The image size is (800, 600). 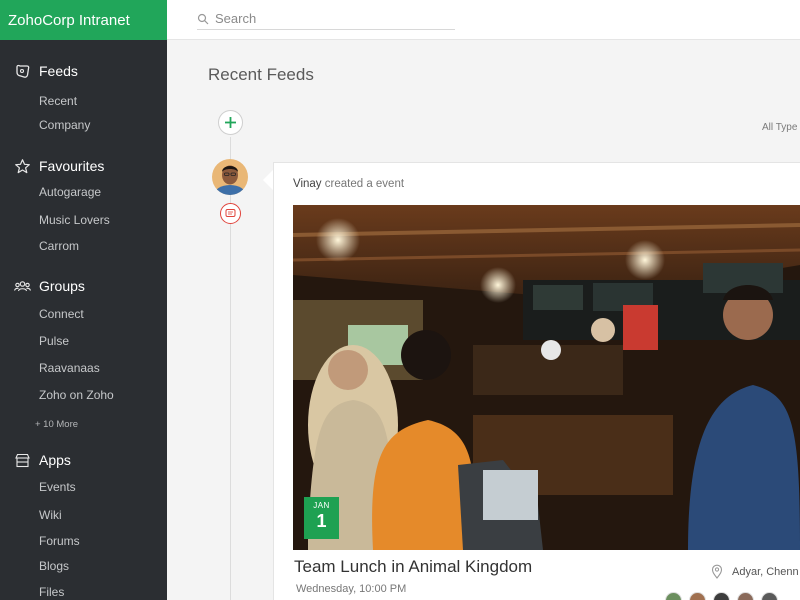 I want to click on sidebar-item-raavanaas: Raavanaas, so click(x=69, y=368).